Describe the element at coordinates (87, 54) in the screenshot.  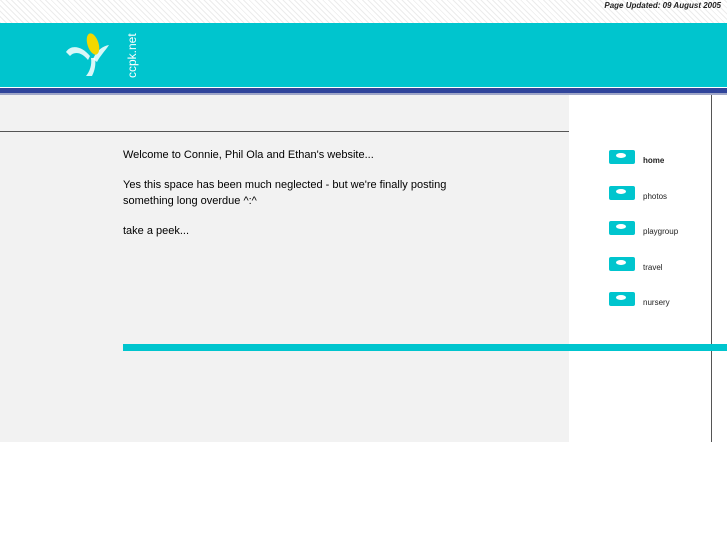
I see `logo-icon` at that location.